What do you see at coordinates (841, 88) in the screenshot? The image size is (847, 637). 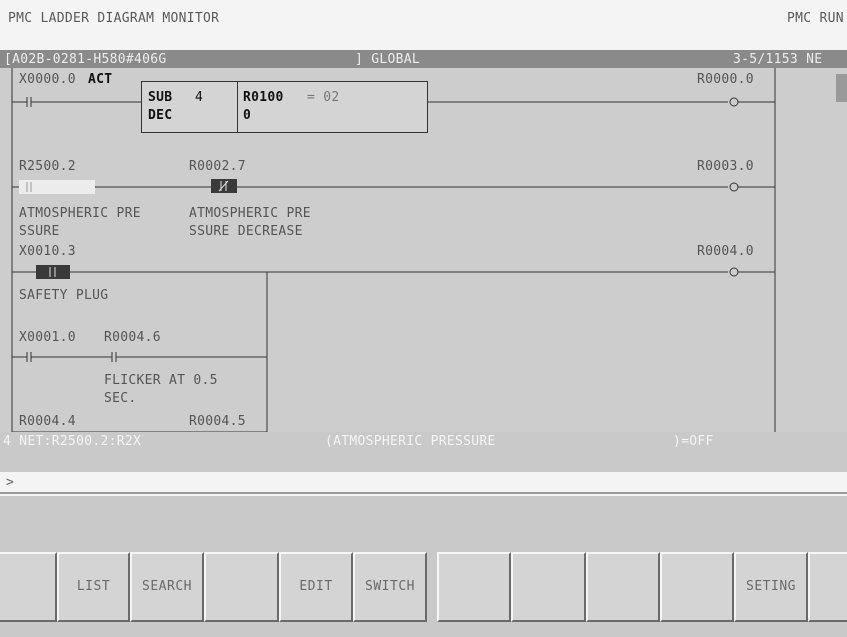 I see `scroll-indicator` at bounding box center [841, 88].